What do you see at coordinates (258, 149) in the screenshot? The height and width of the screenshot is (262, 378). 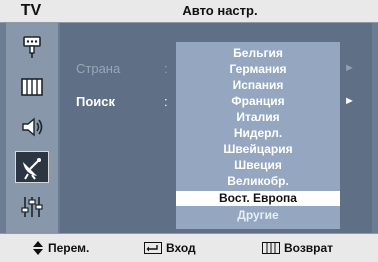 I see `country-option: Швейцария` at bounding box center [258, 149].